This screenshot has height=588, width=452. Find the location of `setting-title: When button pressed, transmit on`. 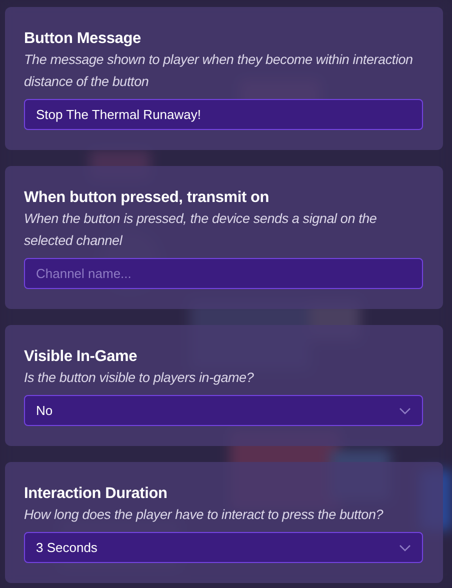

setting-title: When button pressed, transmit on is located at coordinates (147, 198).